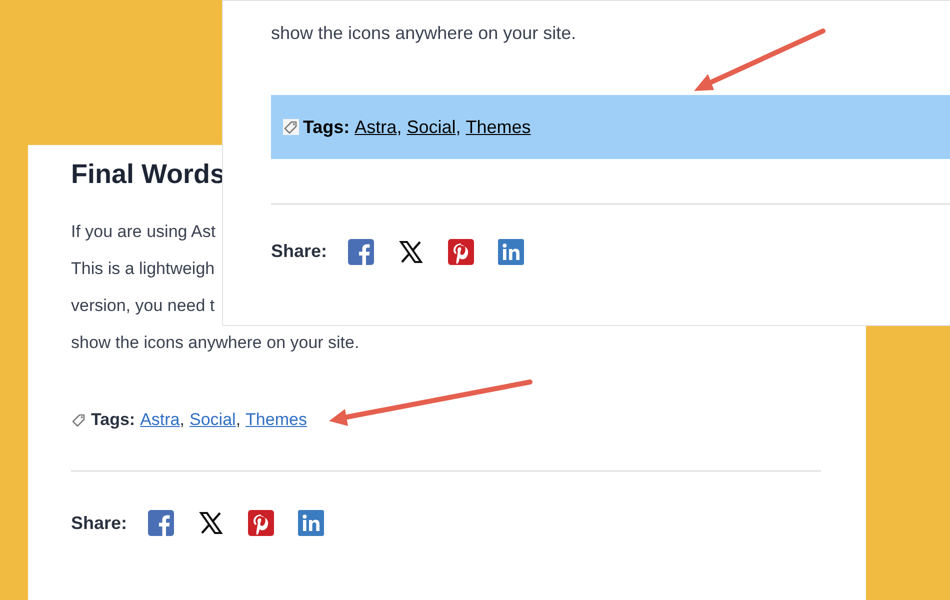 The image size is (950, 600). Describe the element at coordinates (143, 306) in the screenshot. I see `paragraph-line: version, you need t` at that location.